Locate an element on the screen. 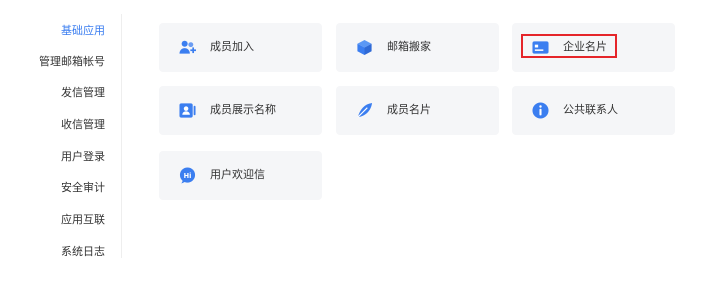  svg-text: Hi is located at coordinates (188, 176).